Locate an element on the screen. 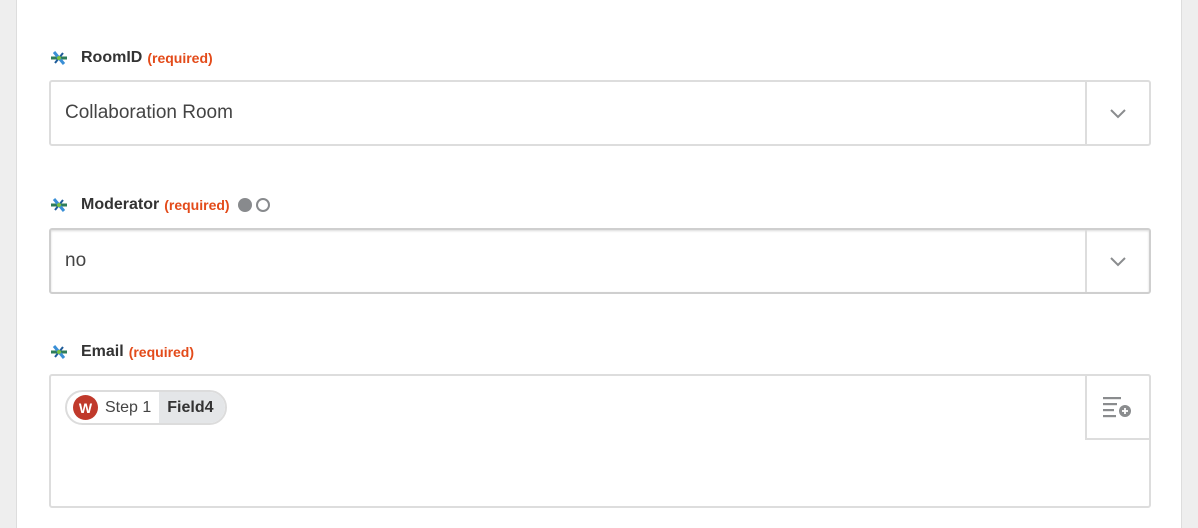 The height and width of the screenshot is (528, 1198). step-app-logo-icon: W is located at coordinates (85, 407).